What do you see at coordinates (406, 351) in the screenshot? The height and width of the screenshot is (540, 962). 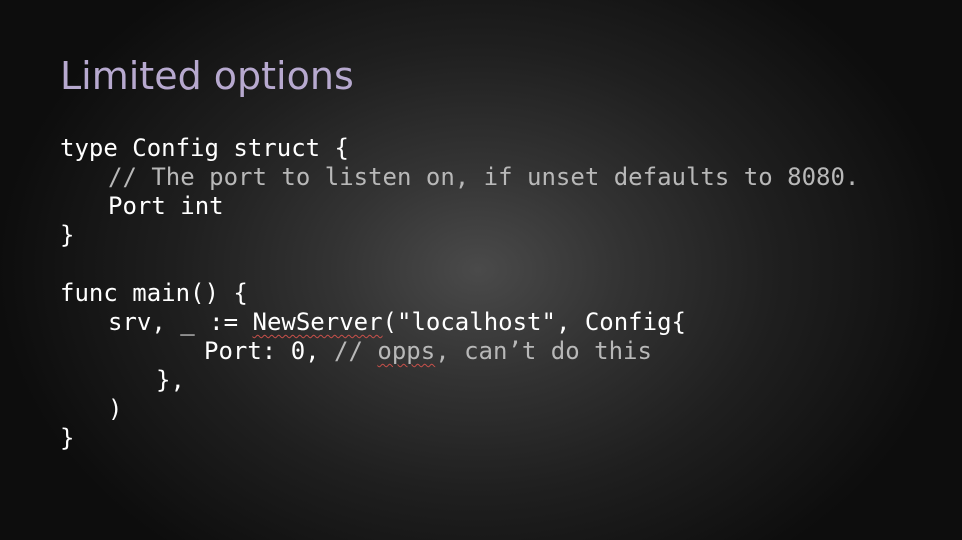 I see `code-line-8-comment-misspelled: opps` at bounding box center [406, 351].